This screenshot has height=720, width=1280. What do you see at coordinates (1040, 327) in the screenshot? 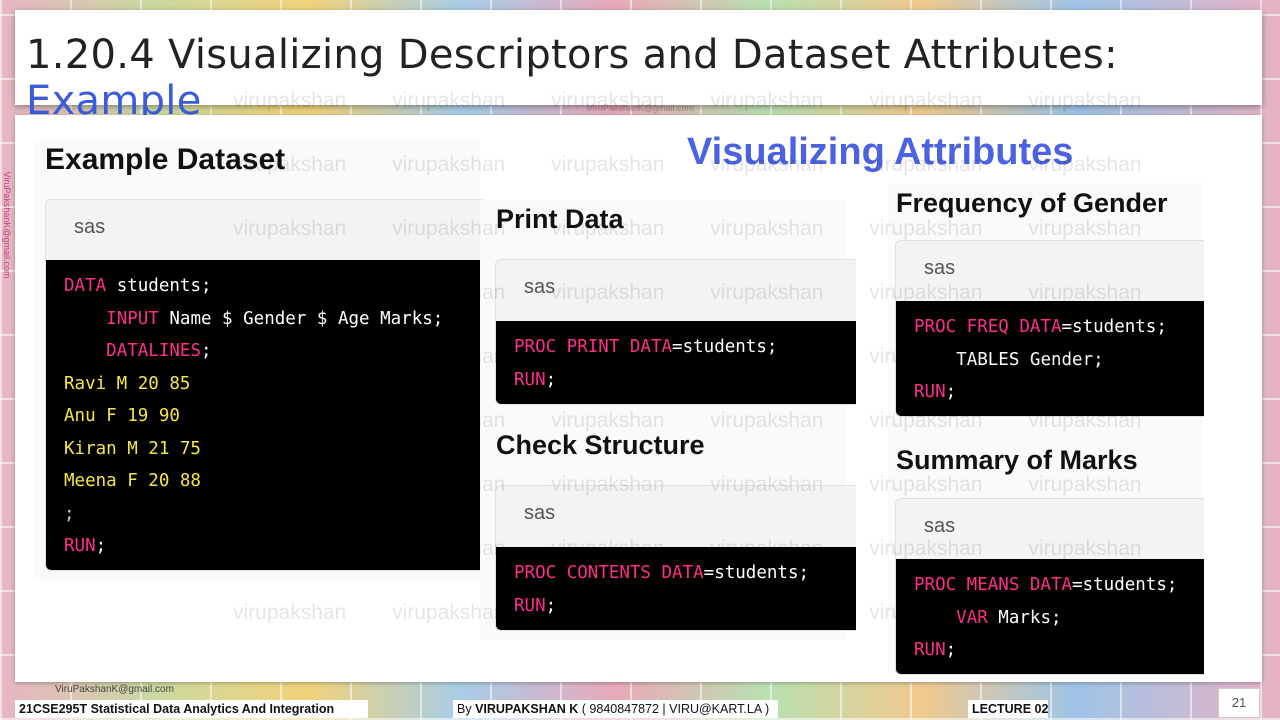
I see `code-line: PROC FREQ DATA=students;` at bounding box center [1040, 327].